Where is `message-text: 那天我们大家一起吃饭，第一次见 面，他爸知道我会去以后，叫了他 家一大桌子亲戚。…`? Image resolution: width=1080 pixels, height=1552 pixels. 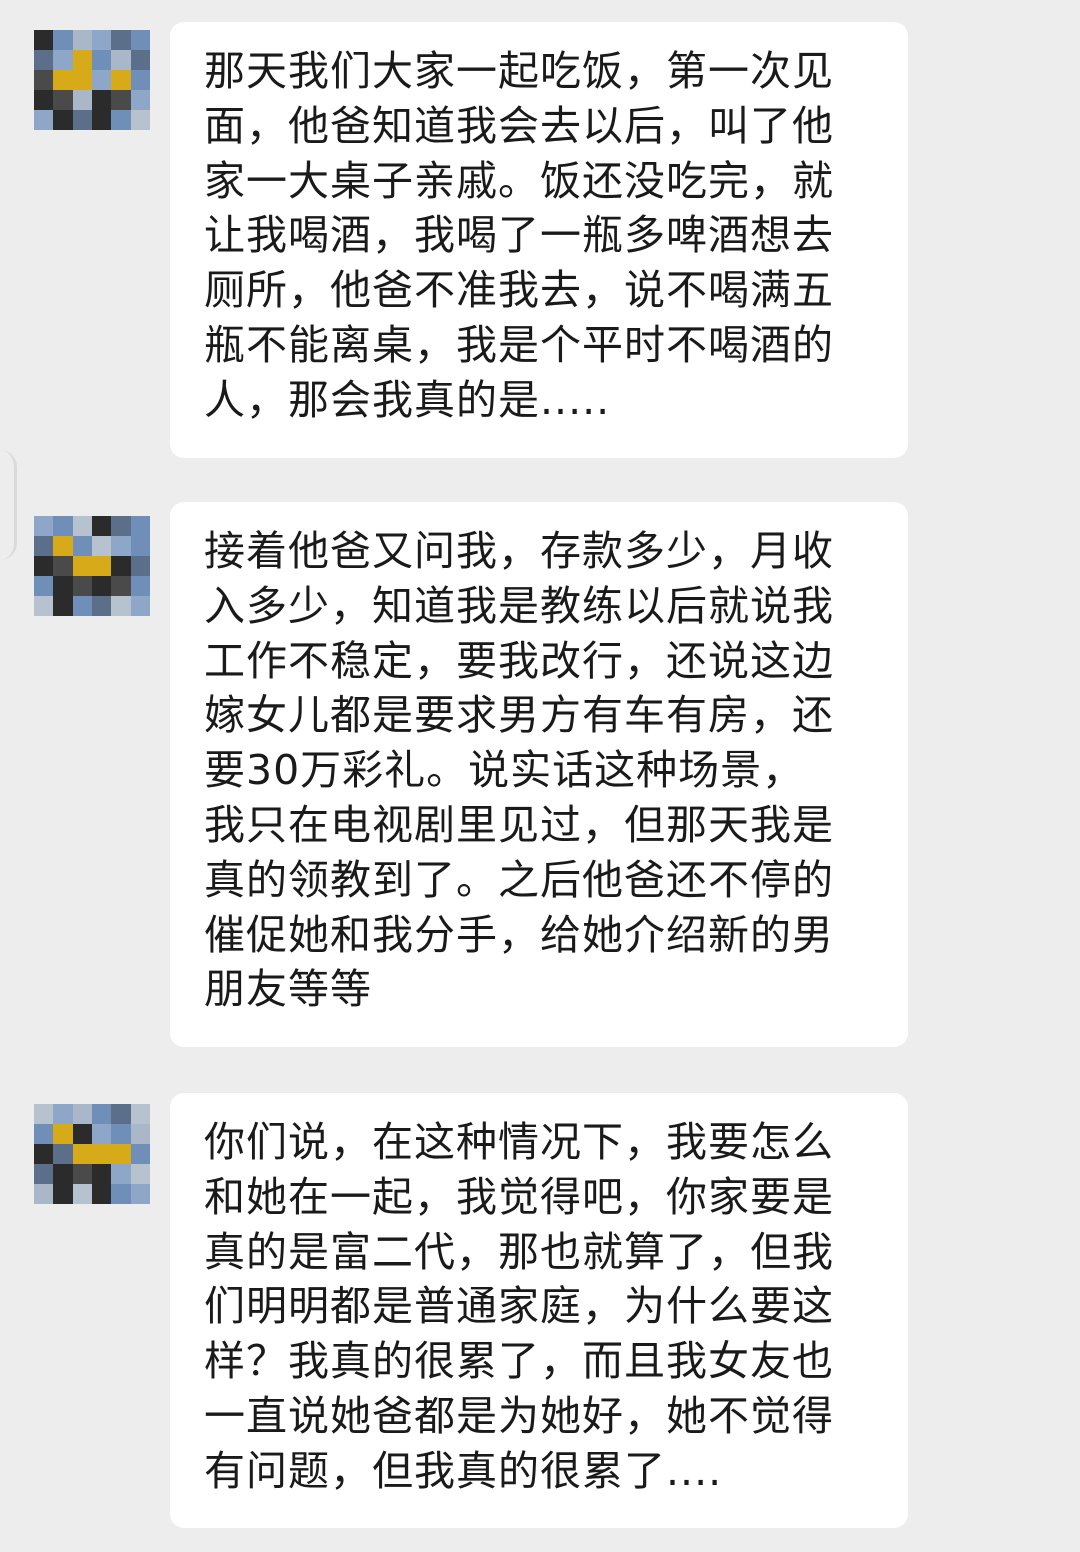 message-text: 那天我们大家一起吃饭，第一次见 面，他爸知道我会去以后，叫了他 家一大桌子亲戚。… is located at coordinates (519, 235).